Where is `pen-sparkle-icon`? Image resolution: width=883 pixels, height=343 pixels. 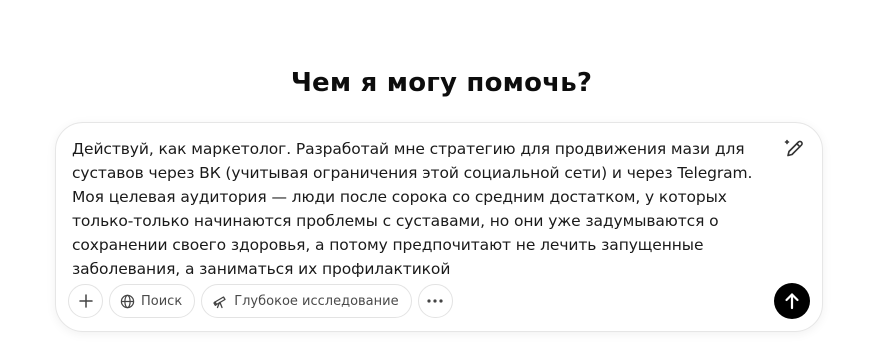 pen-sparkle-icon is located at coordinates (793, 148).